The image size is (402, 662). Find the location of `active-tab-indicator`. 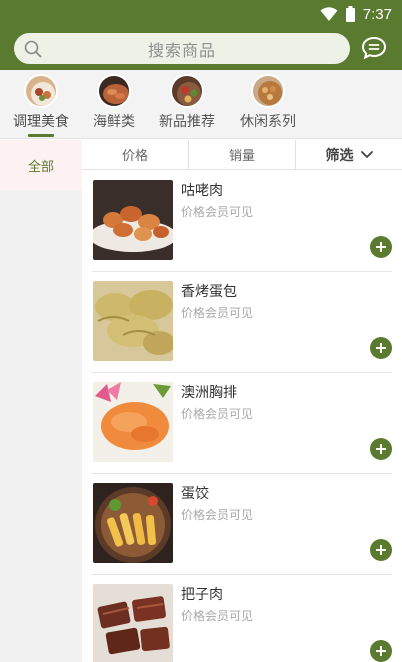

active-tab-indicator is located at coordinates (41, 135).